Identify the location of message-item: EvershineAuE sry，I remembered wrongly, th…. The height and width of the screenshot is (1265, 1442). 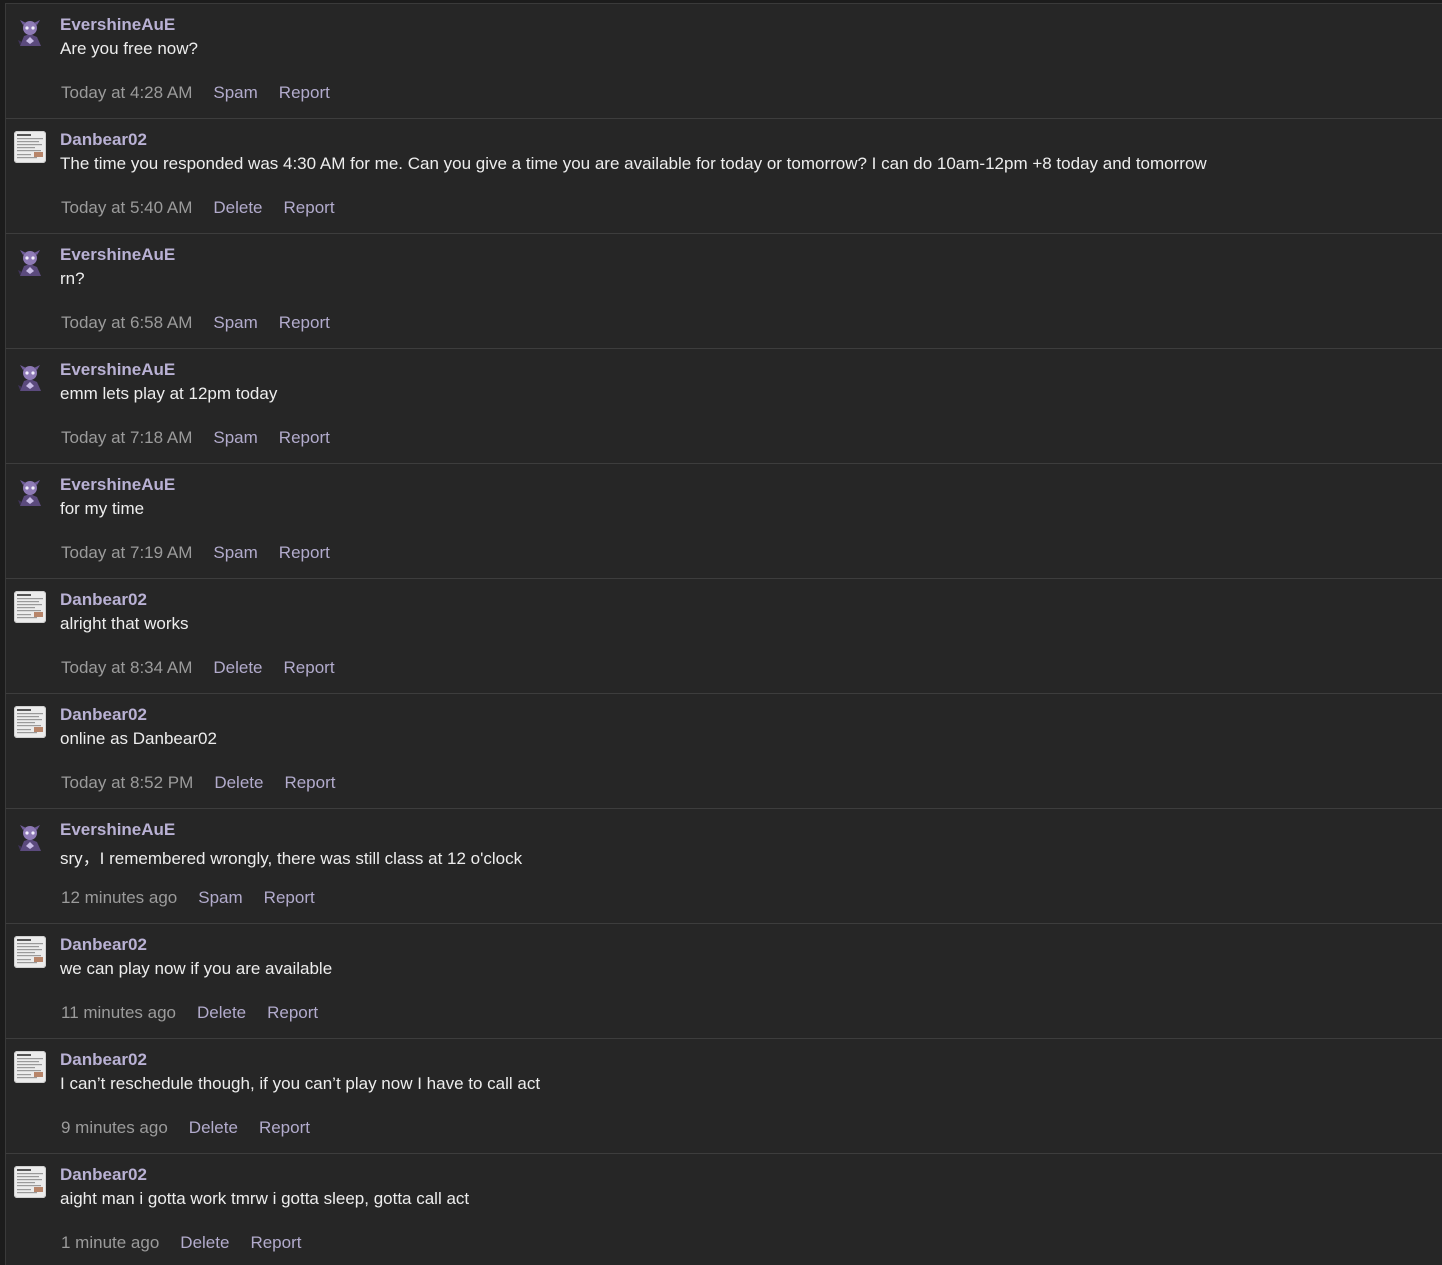
(724, 866).